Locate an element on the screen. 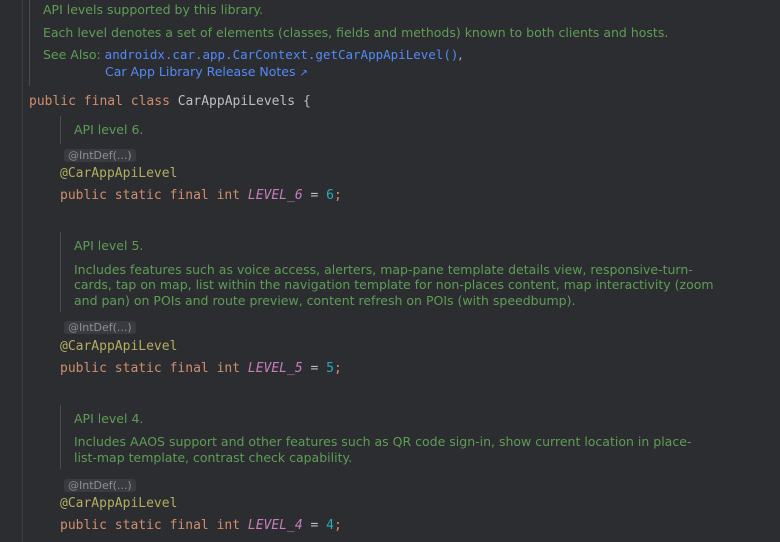  field-declaration: public static final int LEVEL_6 = 6; is located at coordinates (201, 196).